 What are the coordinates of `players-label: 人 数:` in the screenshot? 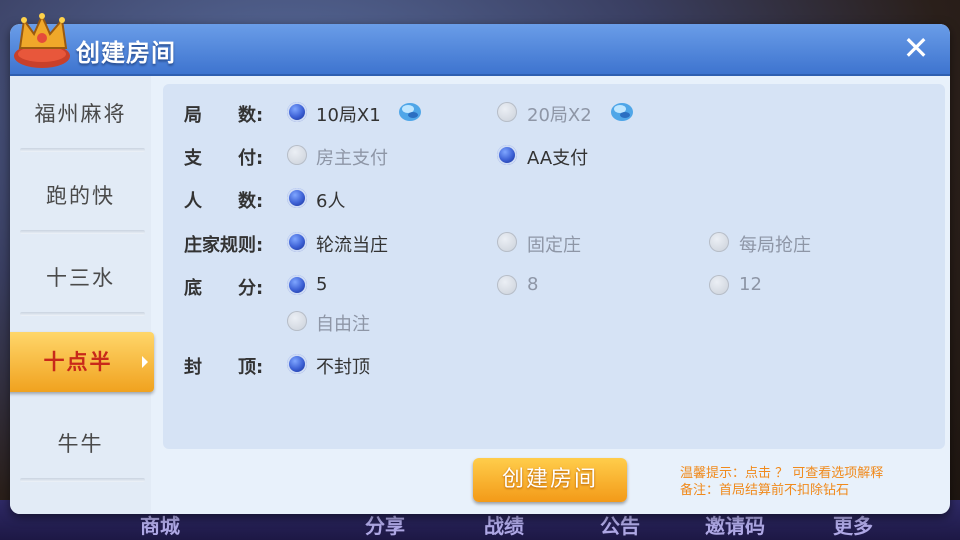 It's located at (224, 201).